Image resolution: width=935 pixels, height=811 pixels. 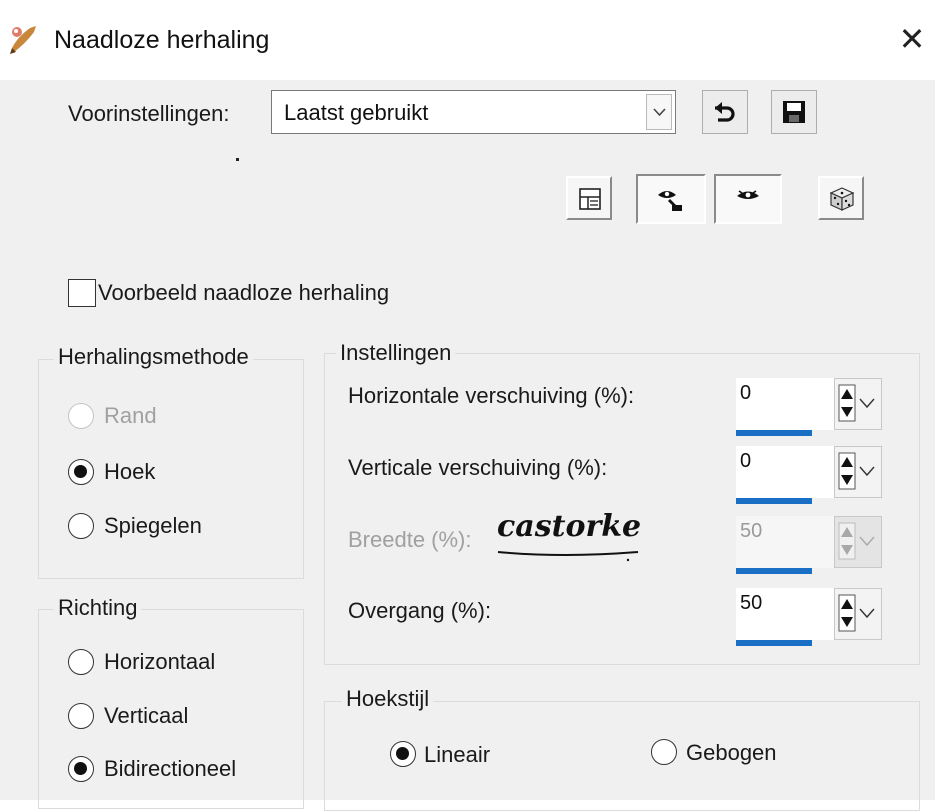 What do you see at coordinates (774, 501) in the screenshot?
I see `vertical-offset-slider-bar` at bounding box center [774, 501].